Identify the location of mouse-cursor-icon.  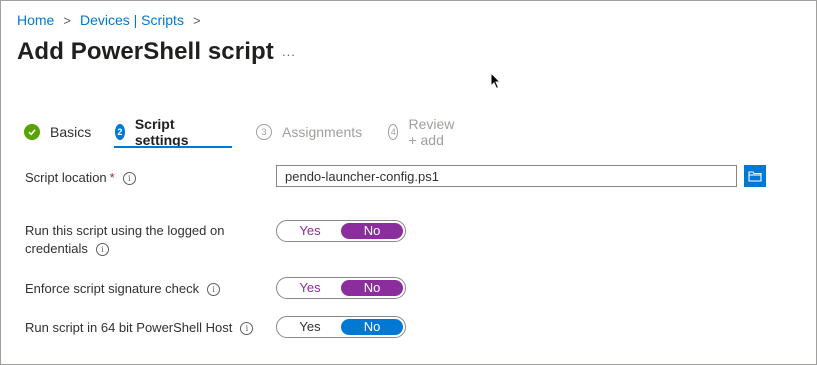
(496, 81).